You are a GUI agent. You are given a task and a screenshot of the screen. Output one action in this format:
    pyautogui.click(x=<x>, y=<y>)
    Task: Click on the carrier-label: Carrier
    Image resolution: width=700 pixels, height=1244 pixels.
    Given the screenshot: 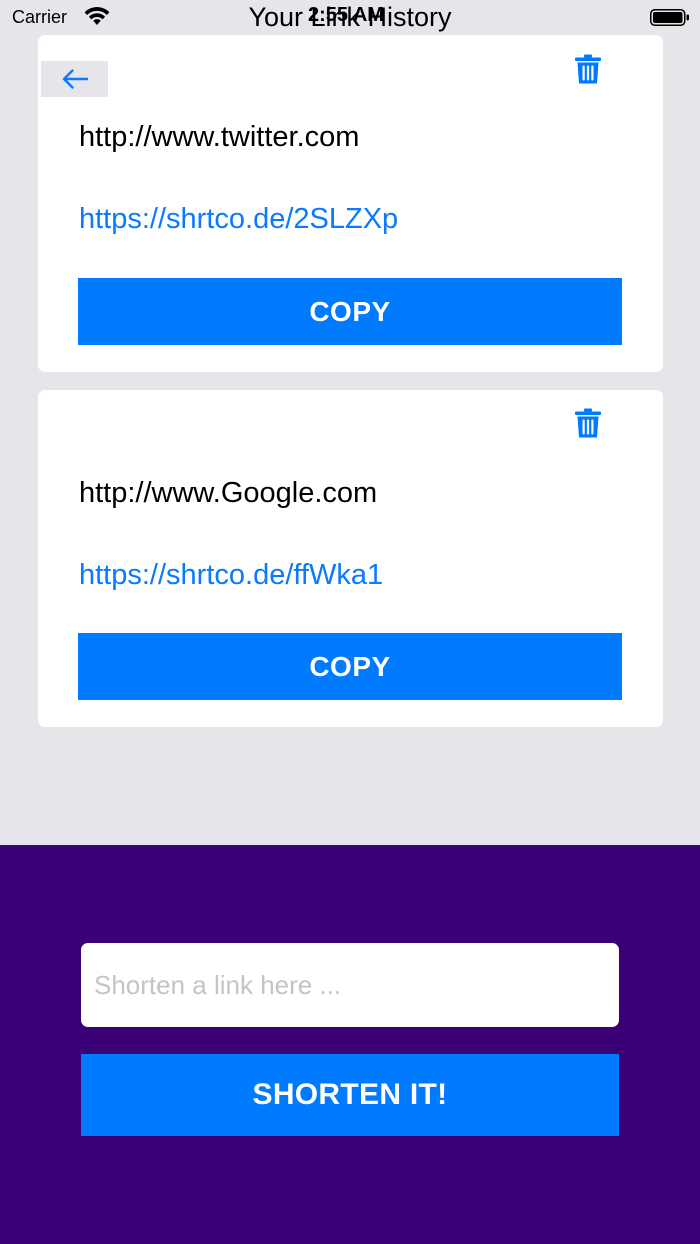 What is the action you would take?
    pyautogui.click(x=40, y=17)
    